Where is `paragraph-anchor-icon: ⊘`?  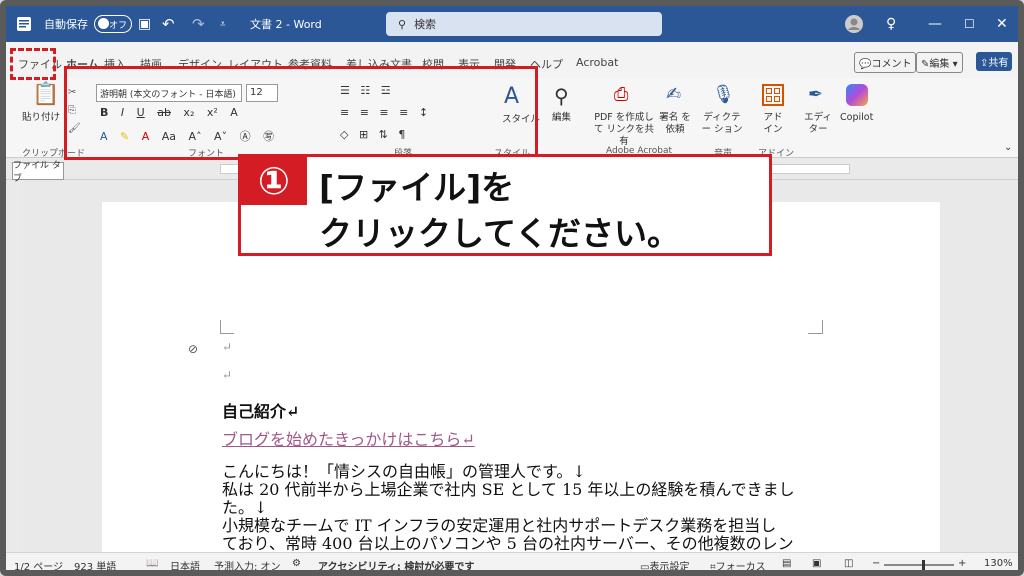 paragraph-anchor-icon: ⊘ is located at coordinates (193, 349).